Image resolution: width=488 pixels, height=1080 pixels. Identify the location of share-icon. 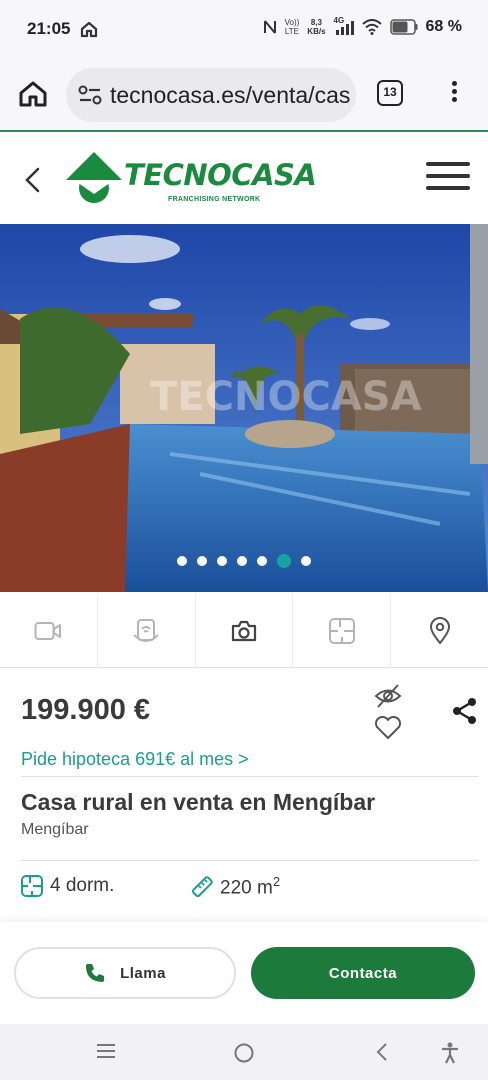
(465, 711).